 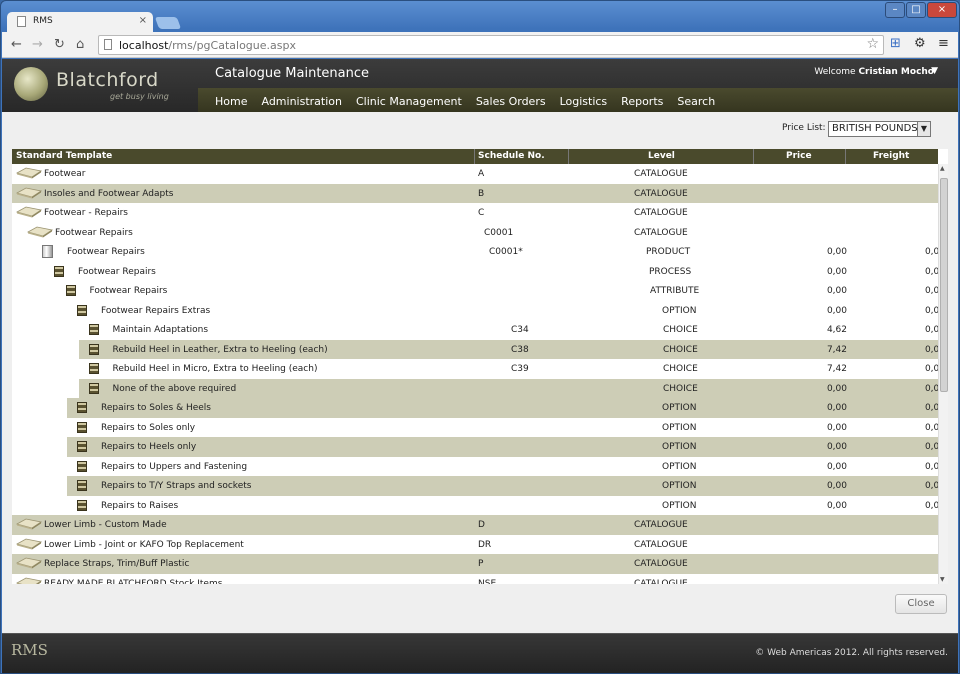 I want to click on row-level: OPTION, so click(x=679, y=466).